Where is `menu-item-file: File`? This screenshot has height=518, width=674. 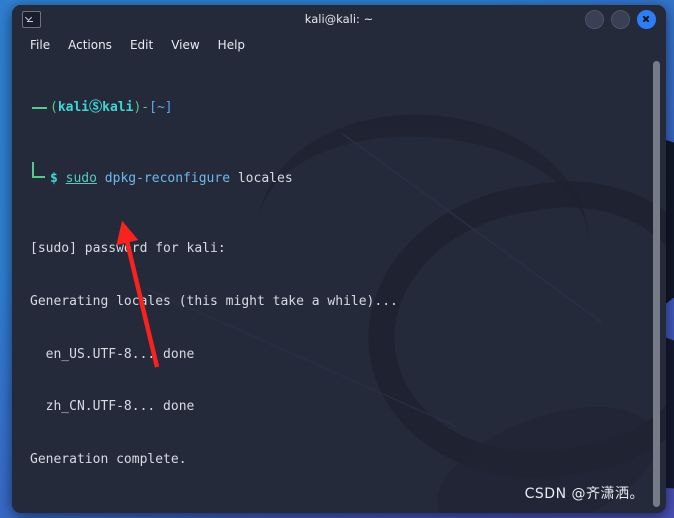 menu-item-file: File is located at coordinates (40, 45).